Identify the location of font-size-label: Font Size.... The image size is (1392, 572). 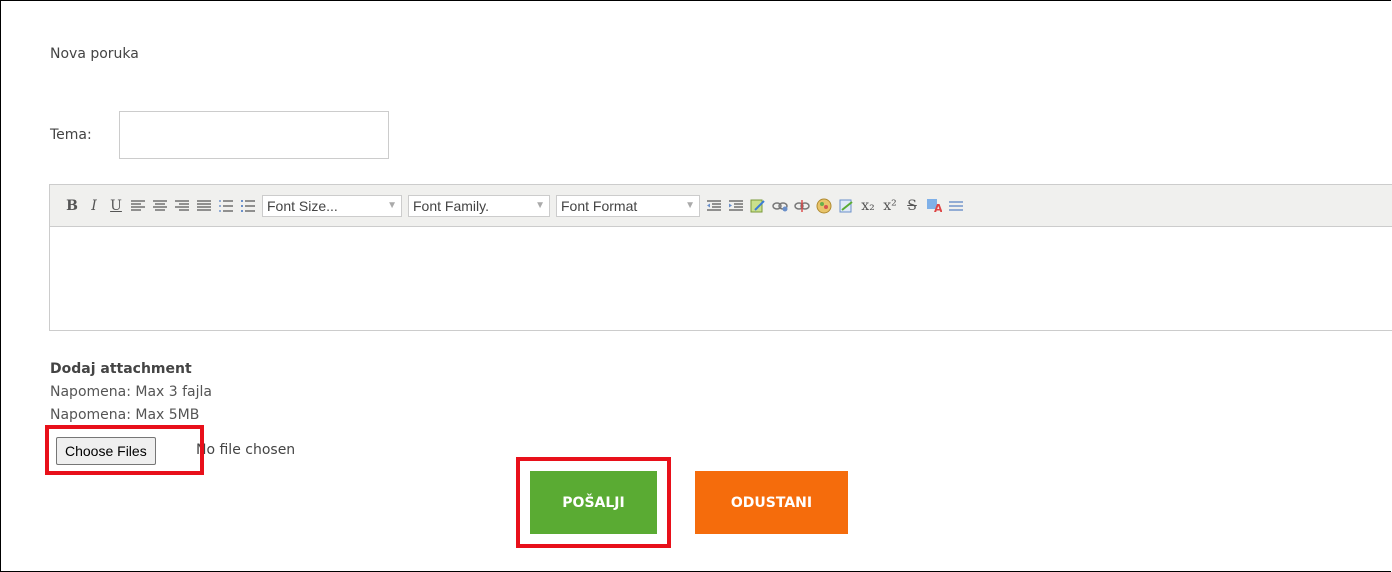
(302, 205).